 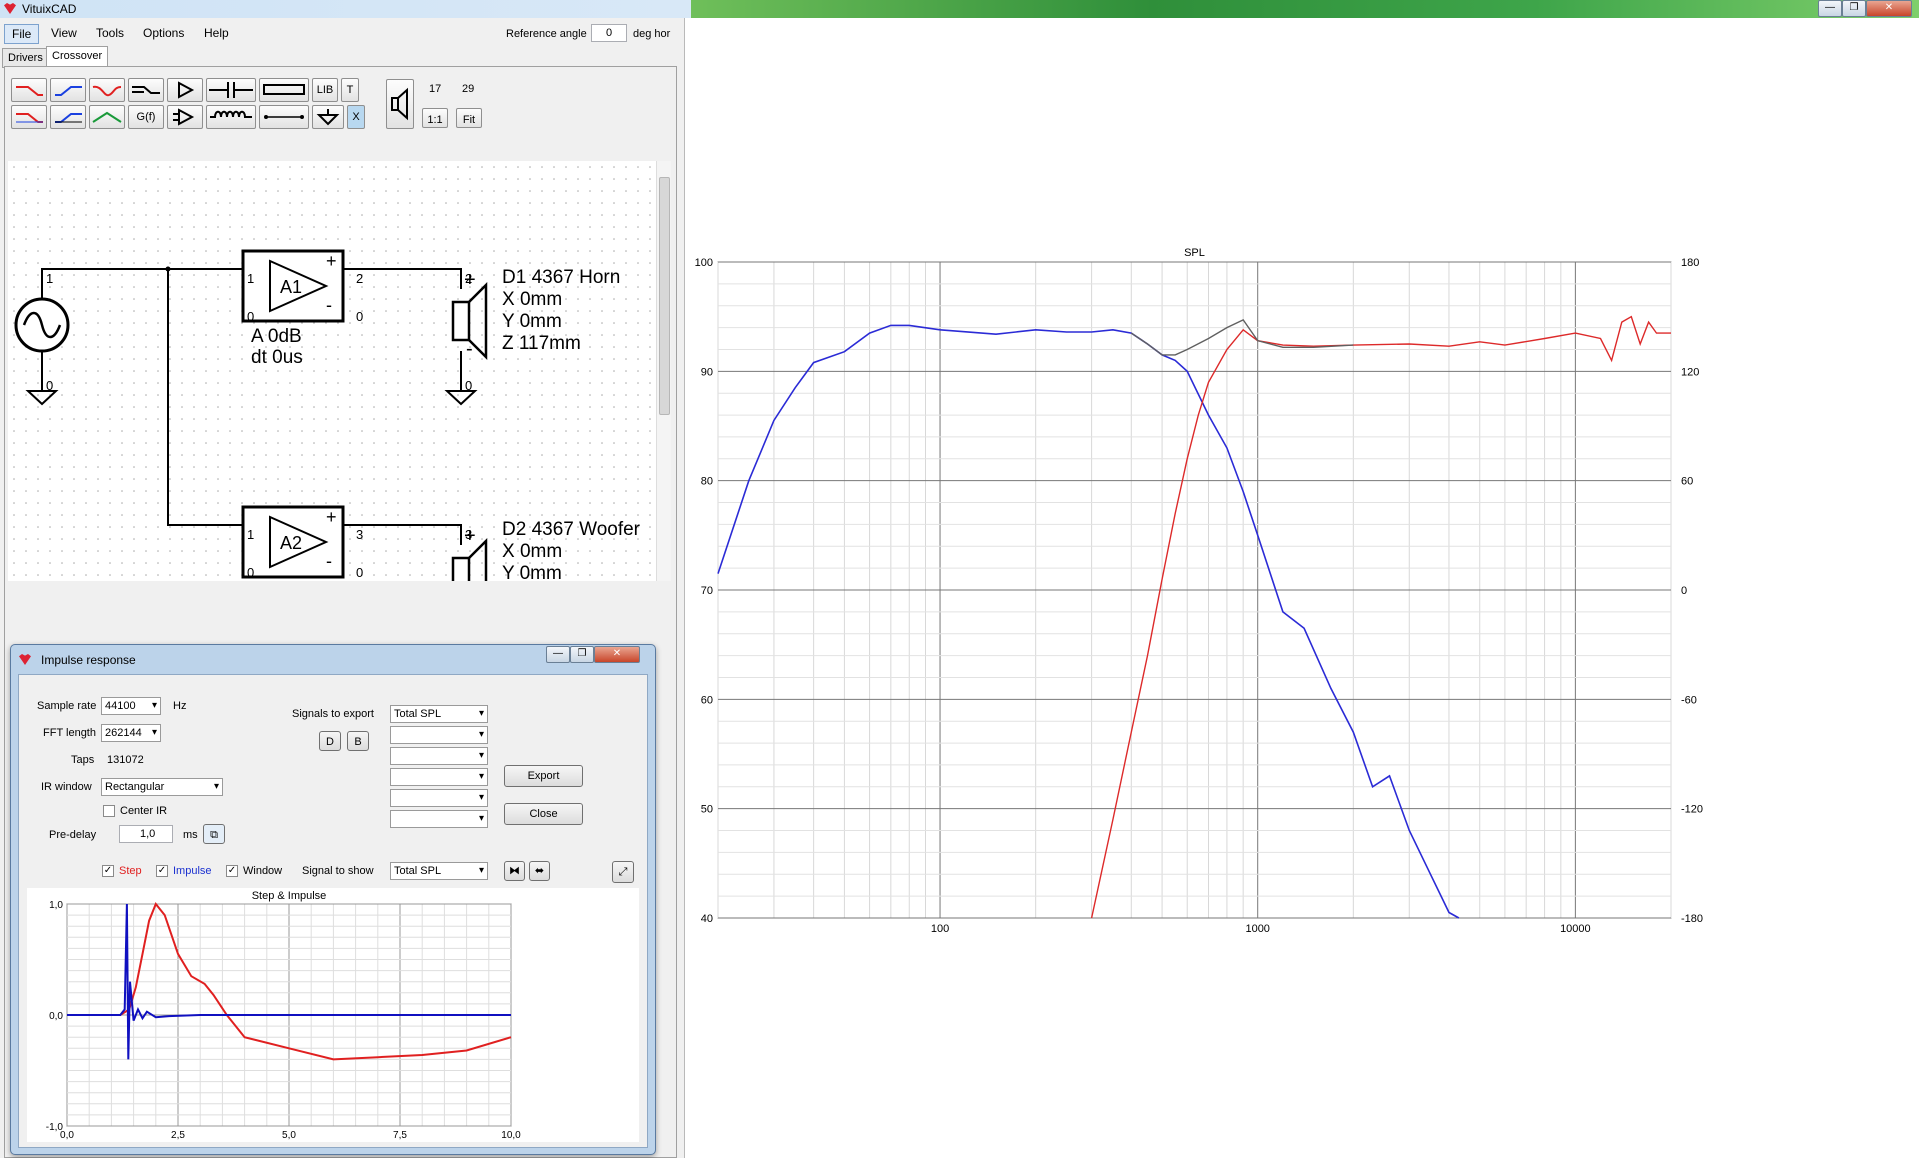 What do you see at coordinates (356, 117) in the screenshot?
I see `delete-button: X` at bounding box center [356, 117].